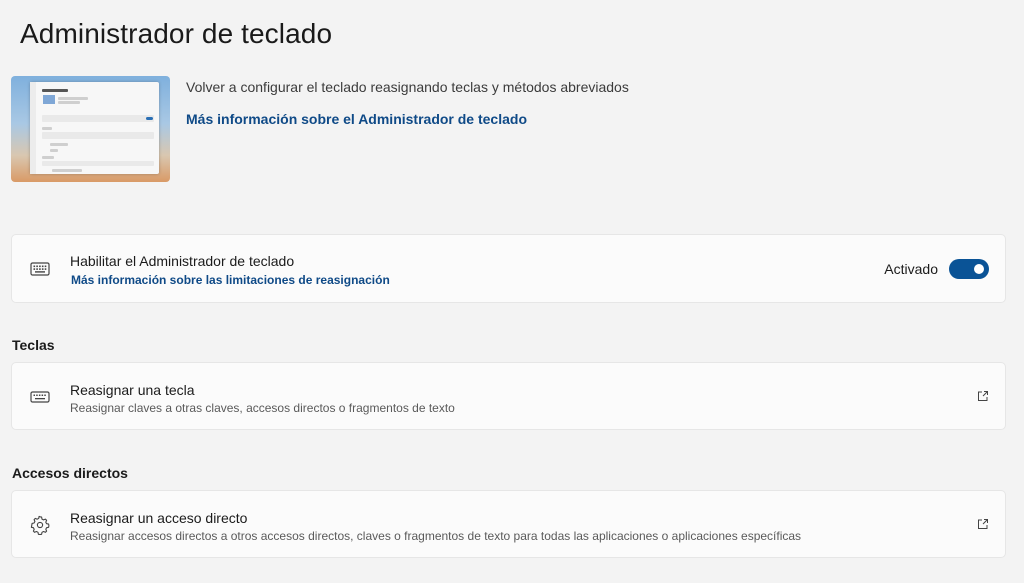 This screenshot has height=583, width=1024. I want to click on preview-window, so click(94, 128).